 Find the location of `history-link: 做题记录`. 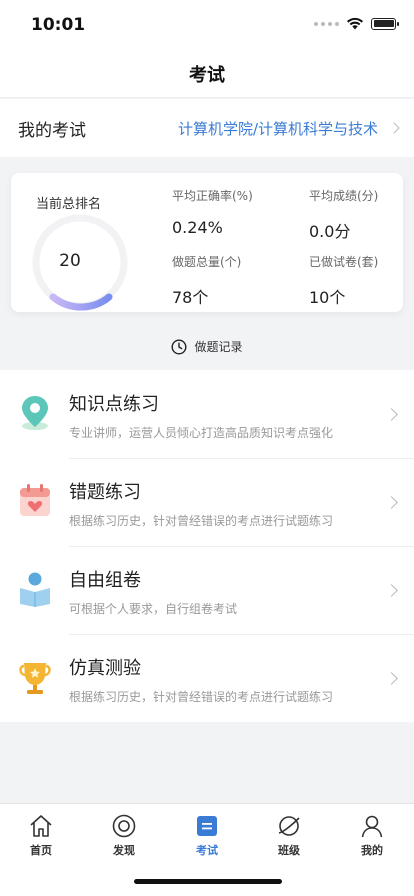

history-link: 做题记录 is located at coordinates (207, 346).